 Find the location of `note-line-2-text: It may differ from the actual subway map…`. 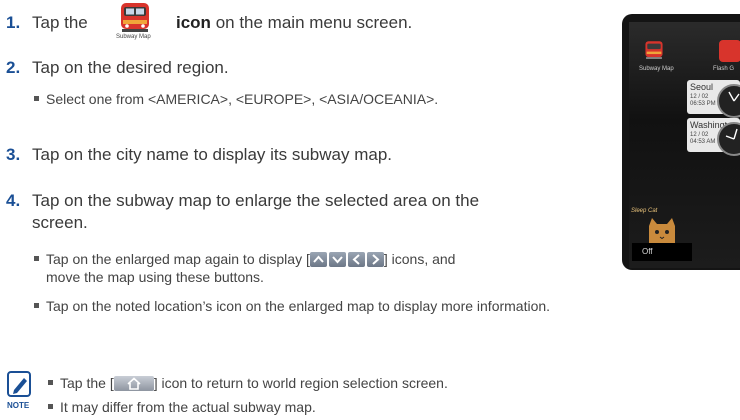

note-line-2-text: It may differ from the actual subway map… is located at coordinates (188, 407).